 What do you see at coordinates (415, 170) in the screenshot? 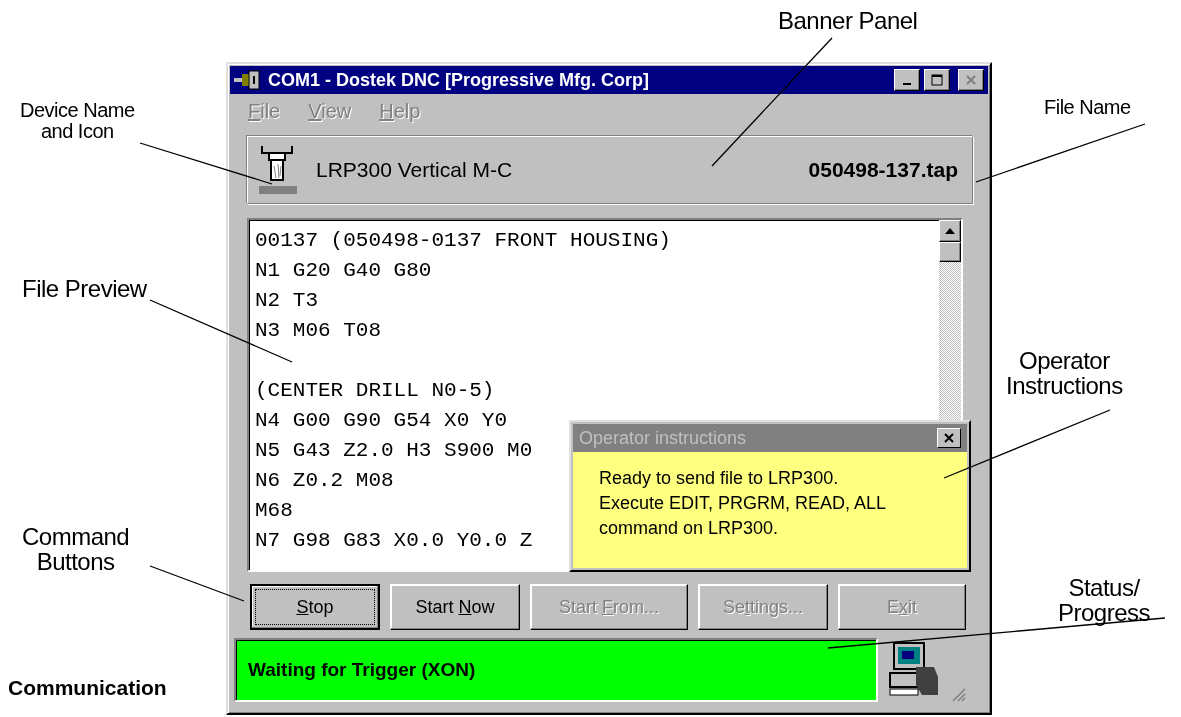
I see `device-name: LRP300 Vertical M-C` at bounding box center [415, 170].